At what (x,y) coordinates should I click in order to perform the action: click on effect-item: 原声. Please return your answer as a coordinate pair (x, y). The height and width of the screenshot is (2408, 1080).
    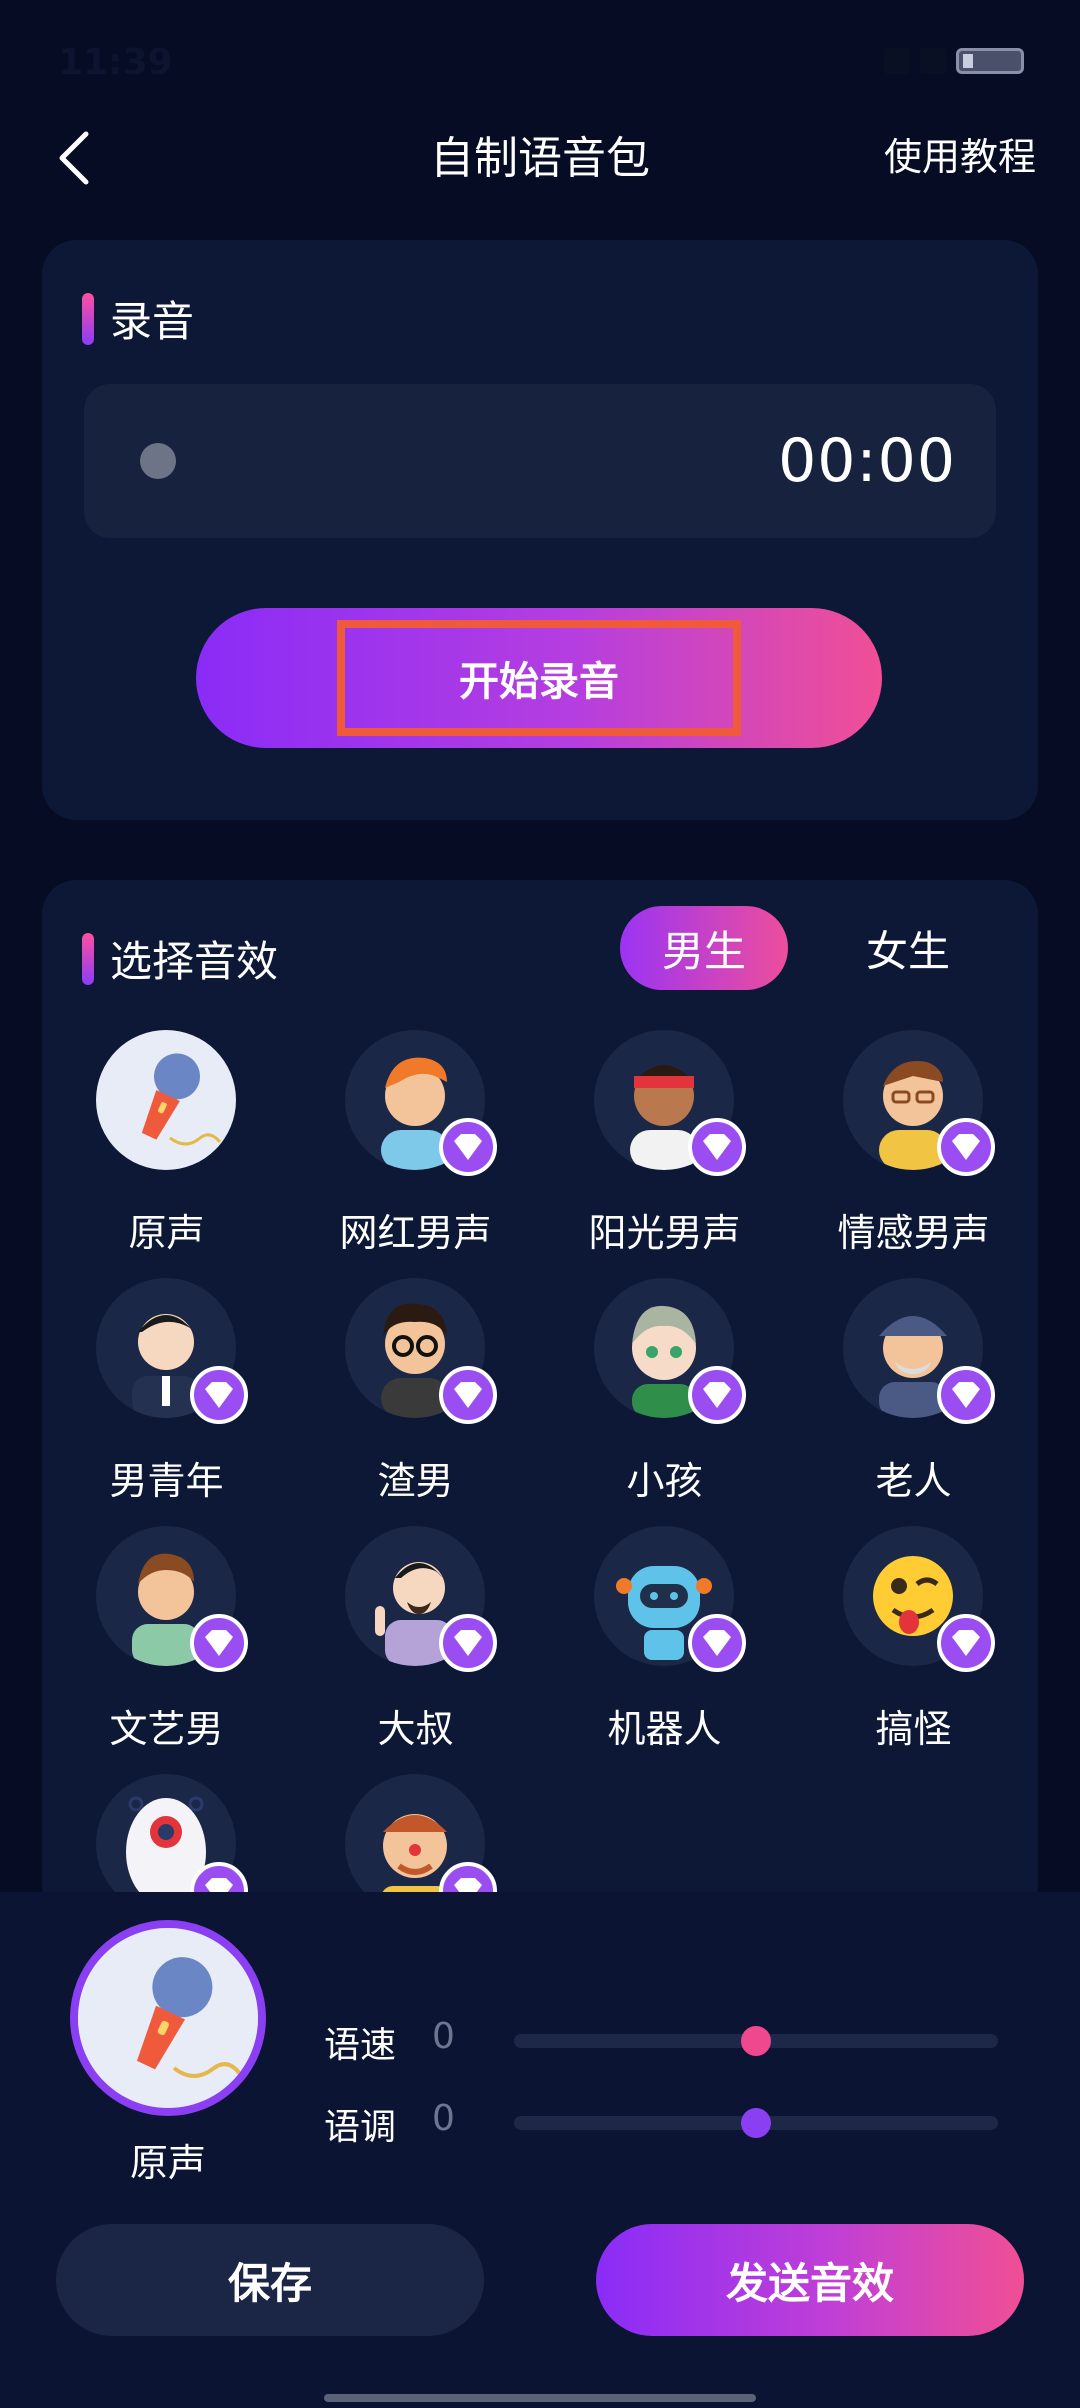
    Looking at the image, I should click on (166, 1155).